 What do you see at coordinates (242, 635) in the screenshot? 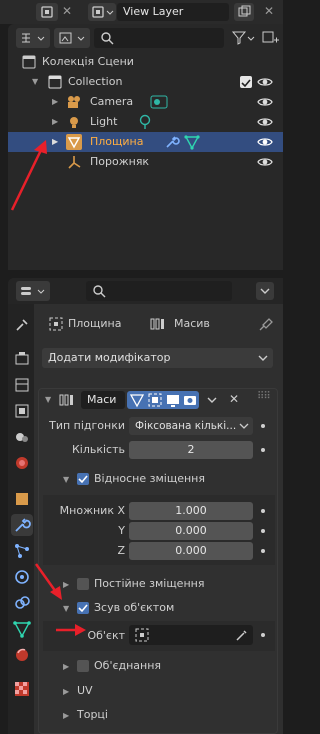
I see `eyedropper-icon` at bounding box center [242, 635].